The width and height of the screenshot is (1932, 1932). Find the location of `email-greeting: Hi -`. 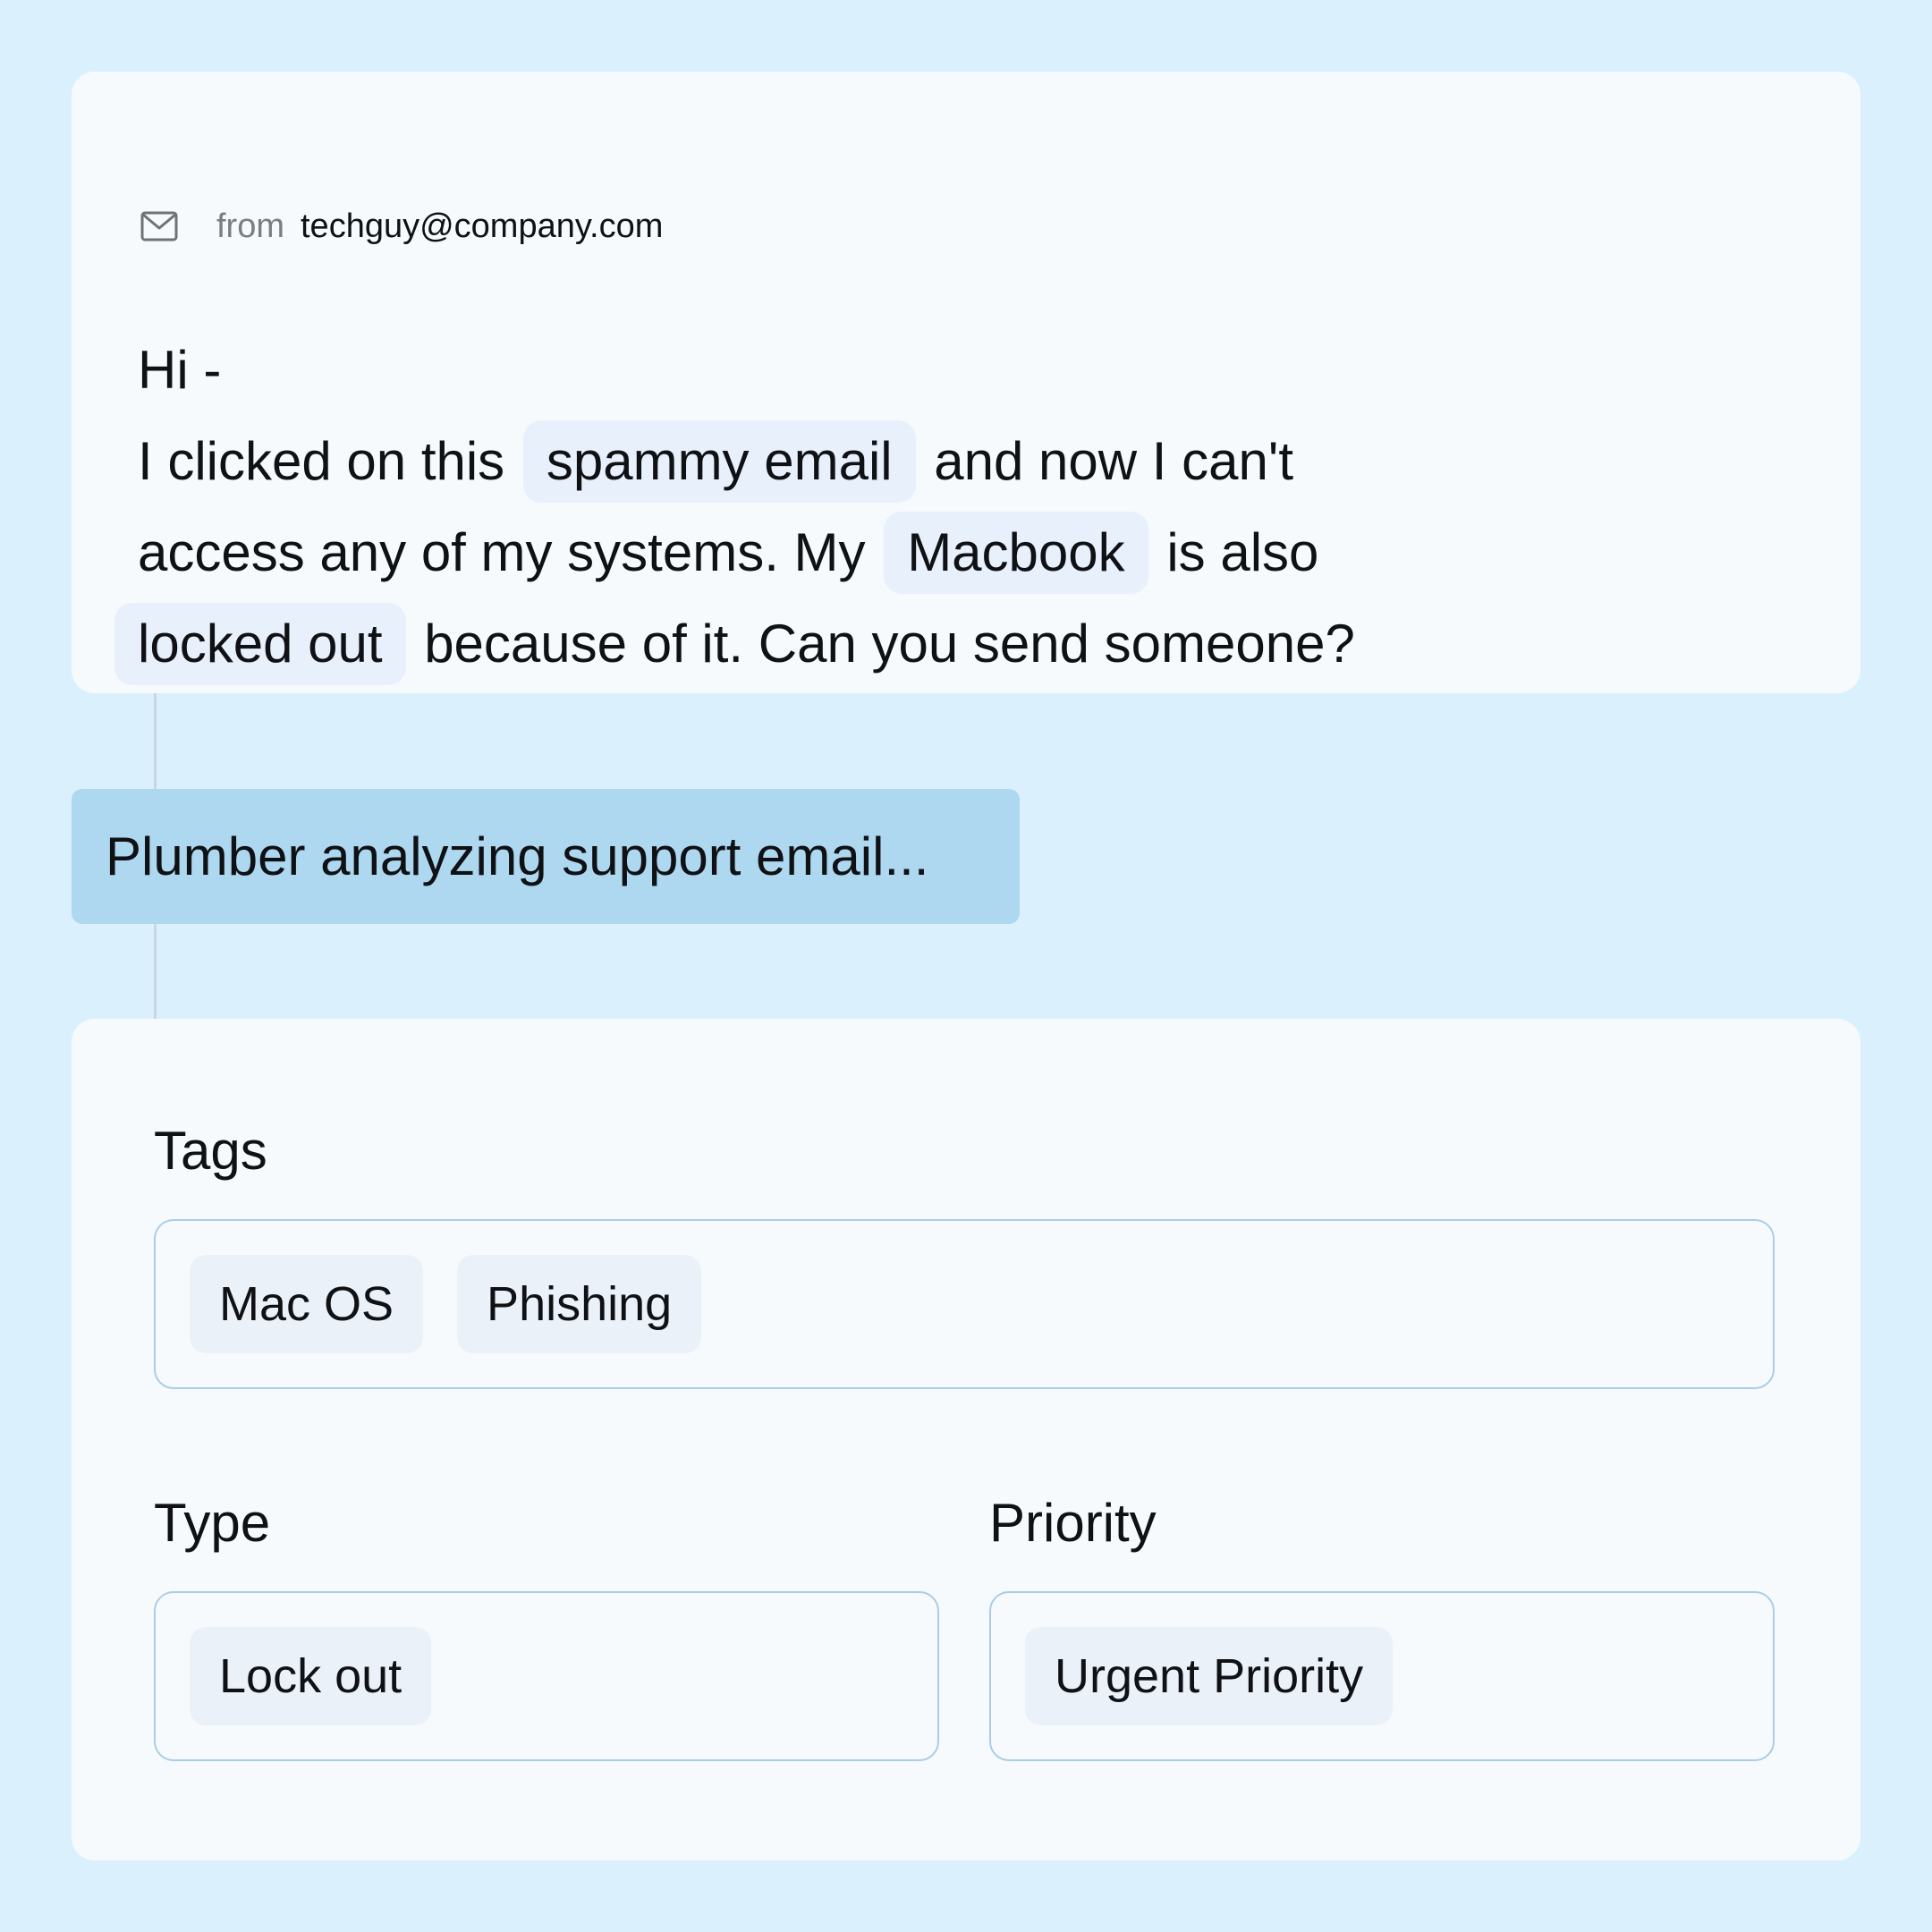

email-greeting: Hi - is located at coordinates (180, 370).